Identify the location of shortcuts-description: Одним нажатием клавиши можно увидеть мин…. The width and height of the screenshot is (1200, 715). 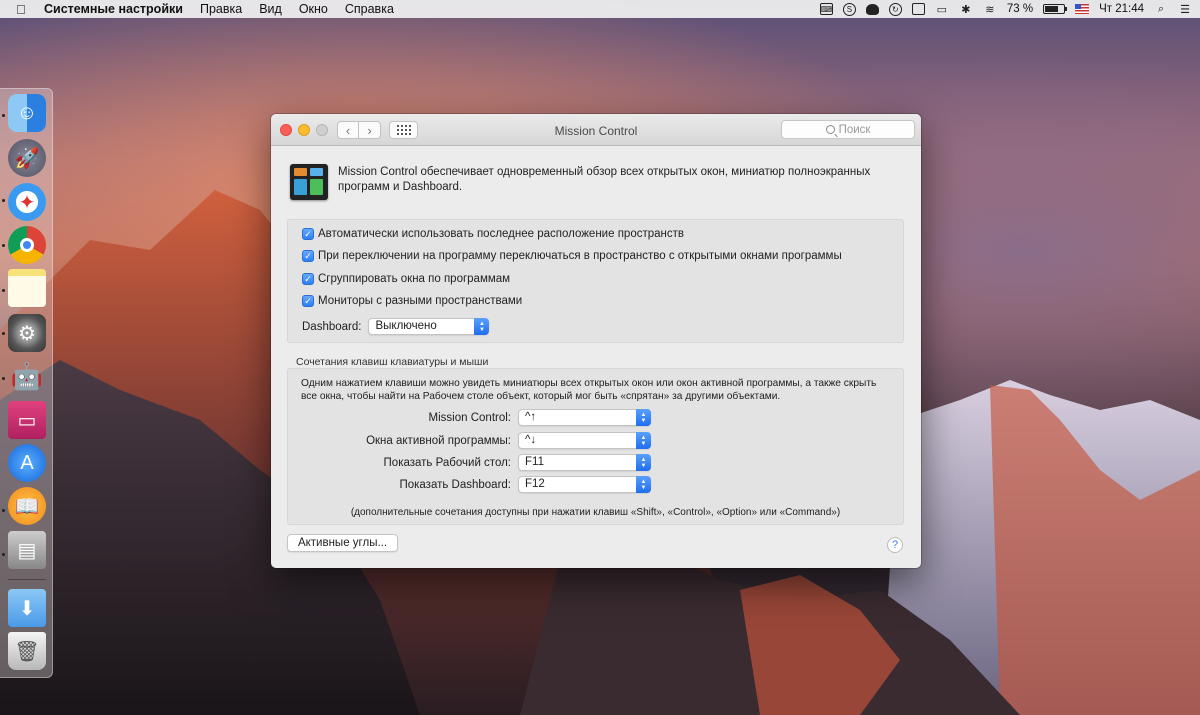
(589, 390).